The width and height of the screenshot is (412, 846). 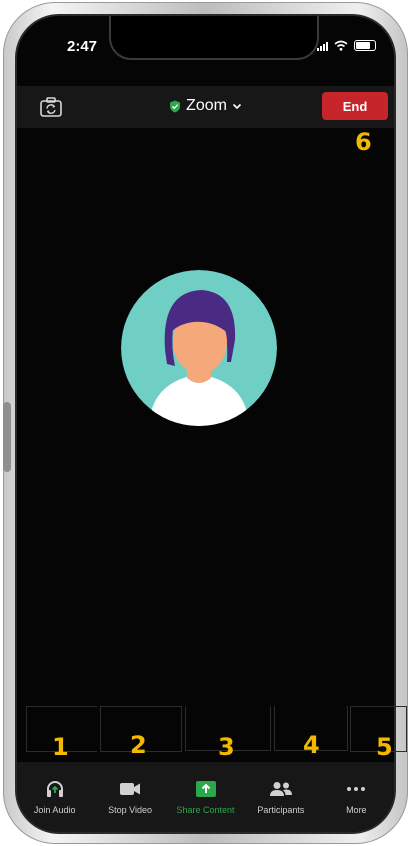 I want to click on participants-icon, so click(x=280, y=789).